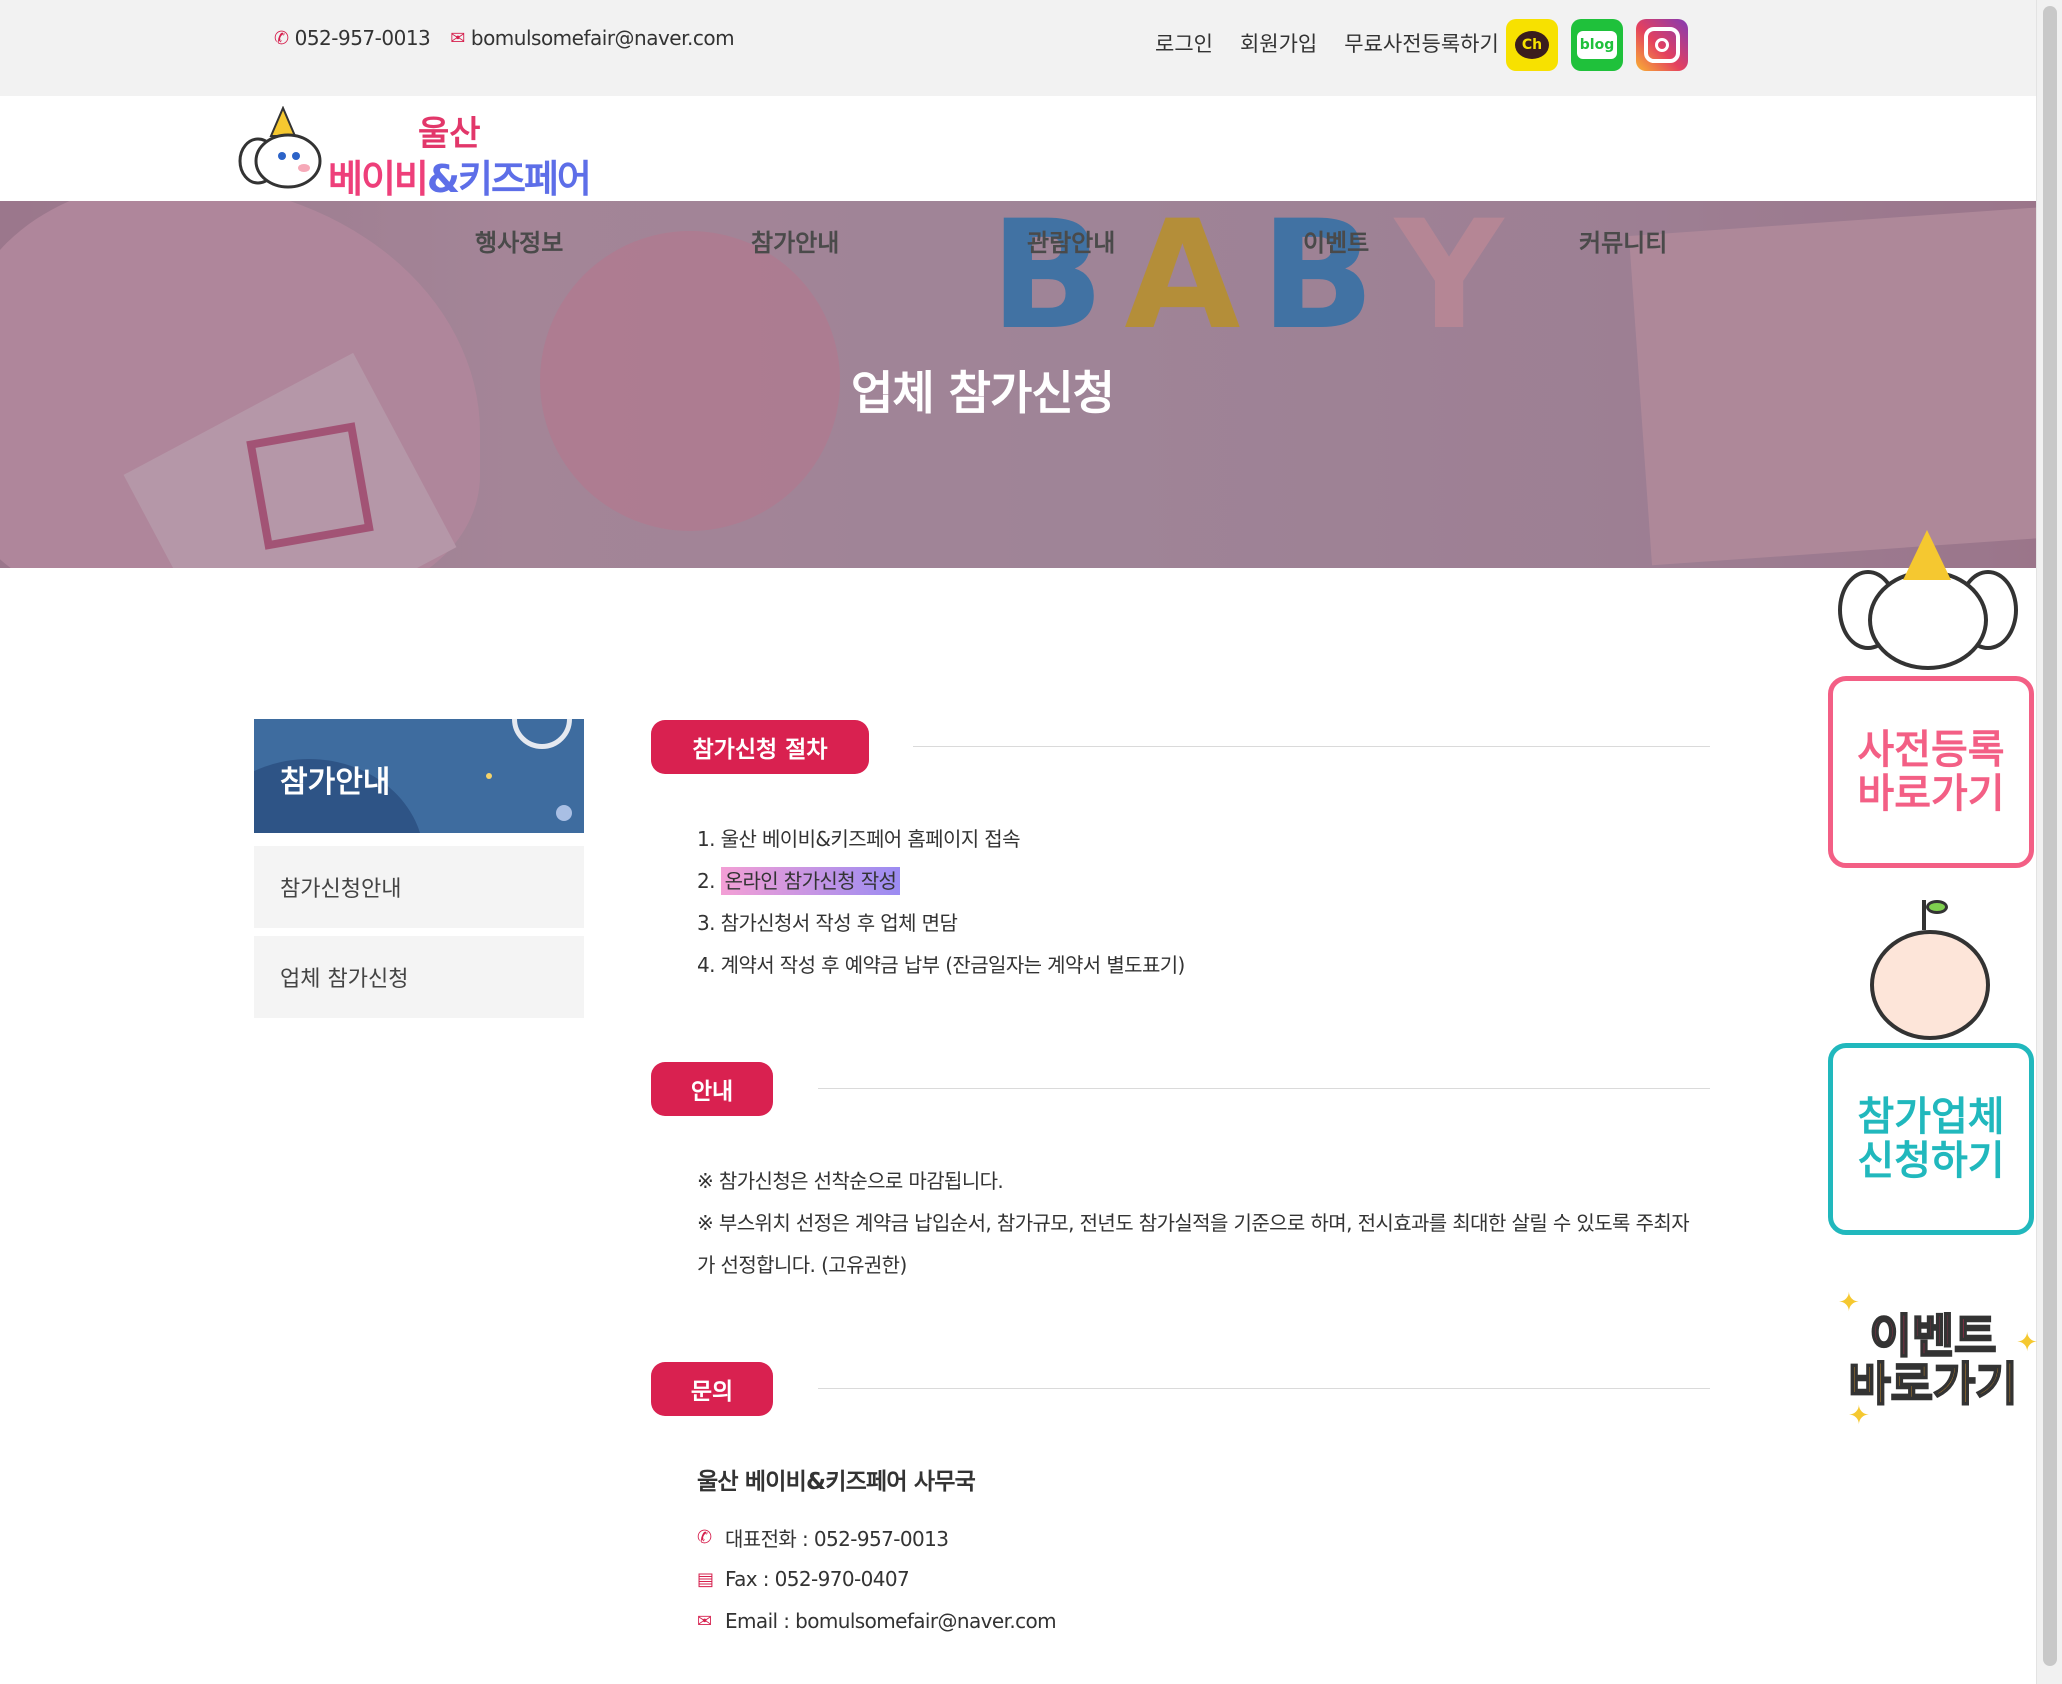 The image size is (2062, 1684). I want to click on baby-face, so click(1930, 985).